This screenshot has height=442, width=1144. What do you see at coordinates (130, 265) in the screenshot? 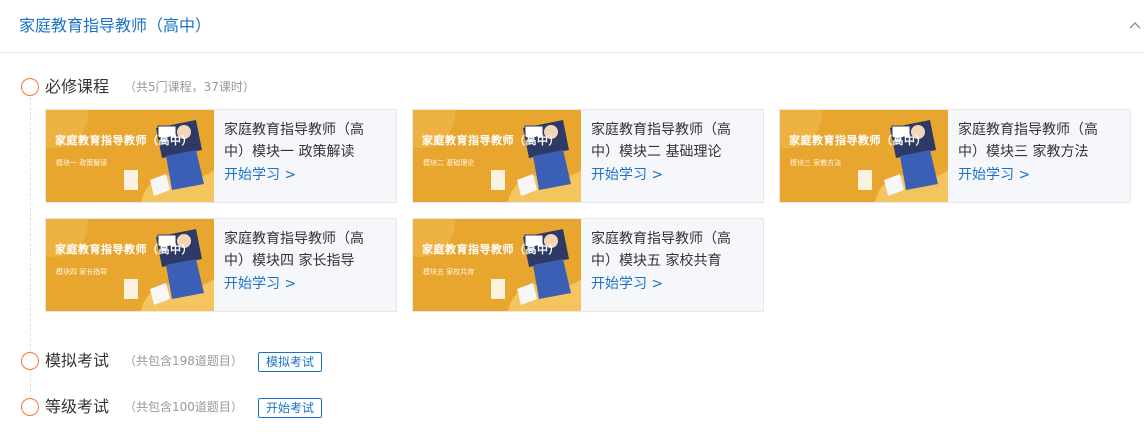
I see `course-thumbnail: 家庭教育指导教师（高中） 模块四 家长指导` at bounding box center [130, 265].